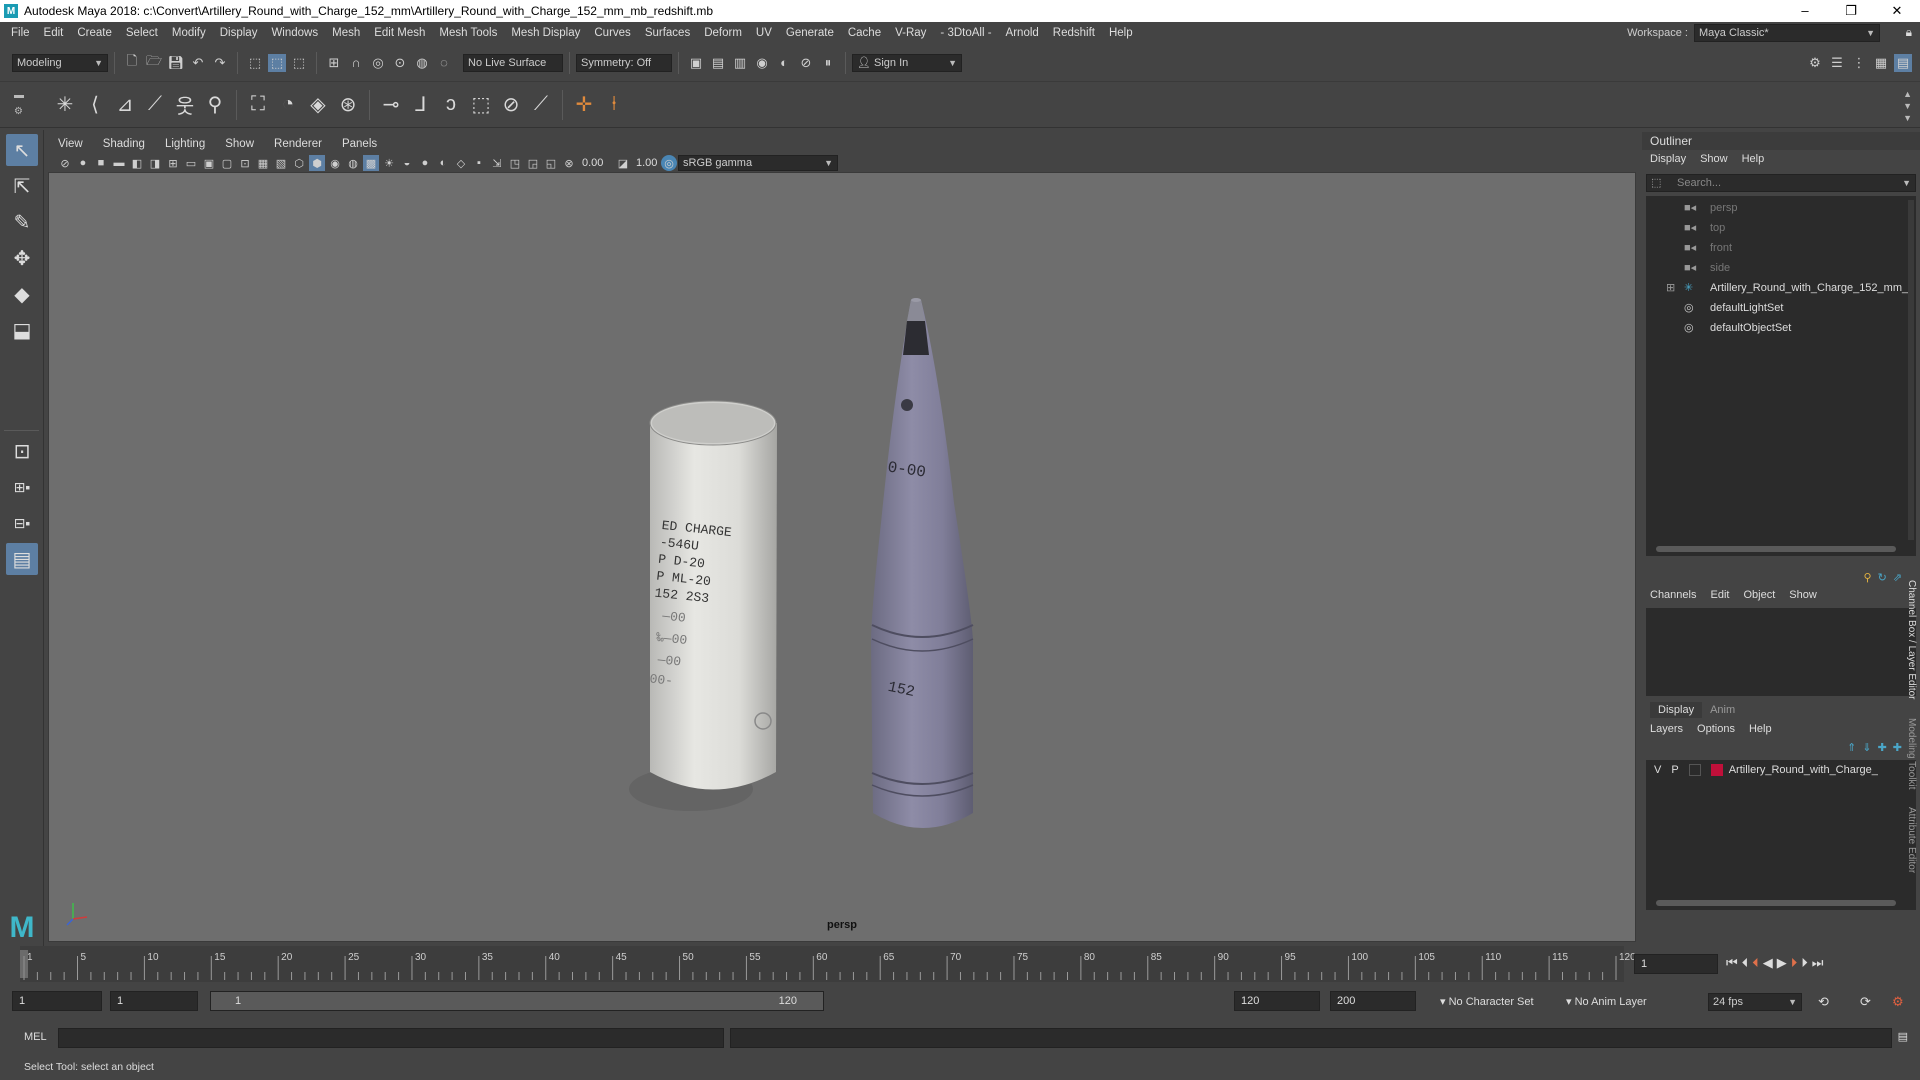 Image resolution: width=1920 pixels, height=1080 pixels. I want to click on select-component-icon: ⬚, so click(299, 63).